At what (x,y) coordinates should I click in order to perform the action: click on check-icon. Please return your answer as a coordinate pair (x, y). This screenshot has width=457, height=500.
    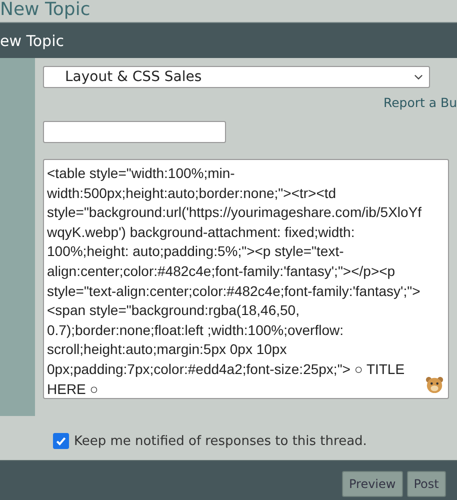
    Looking at the image, I should click on (61, 441).